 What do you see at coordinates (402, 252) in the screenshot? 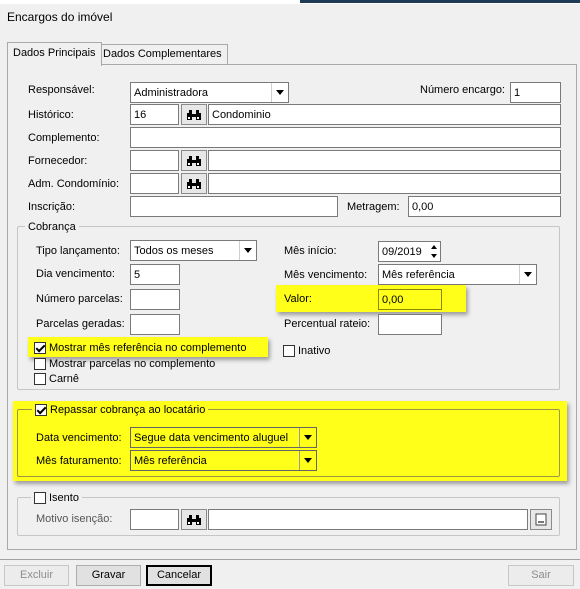
I see `mes-inicio-value: 09/2019` at bounding box center [402, 252].